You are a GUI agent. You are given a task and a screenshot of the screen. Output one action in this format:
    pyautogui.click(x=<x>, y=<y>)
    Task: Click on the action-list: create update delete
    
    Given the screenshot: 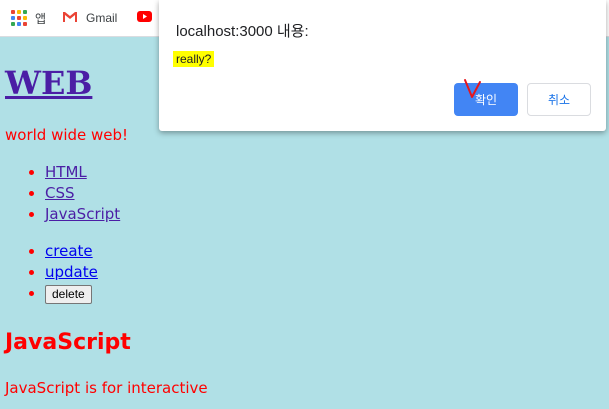 What is the action you would take?
    pyautogui.click(x=49, y=272)
    